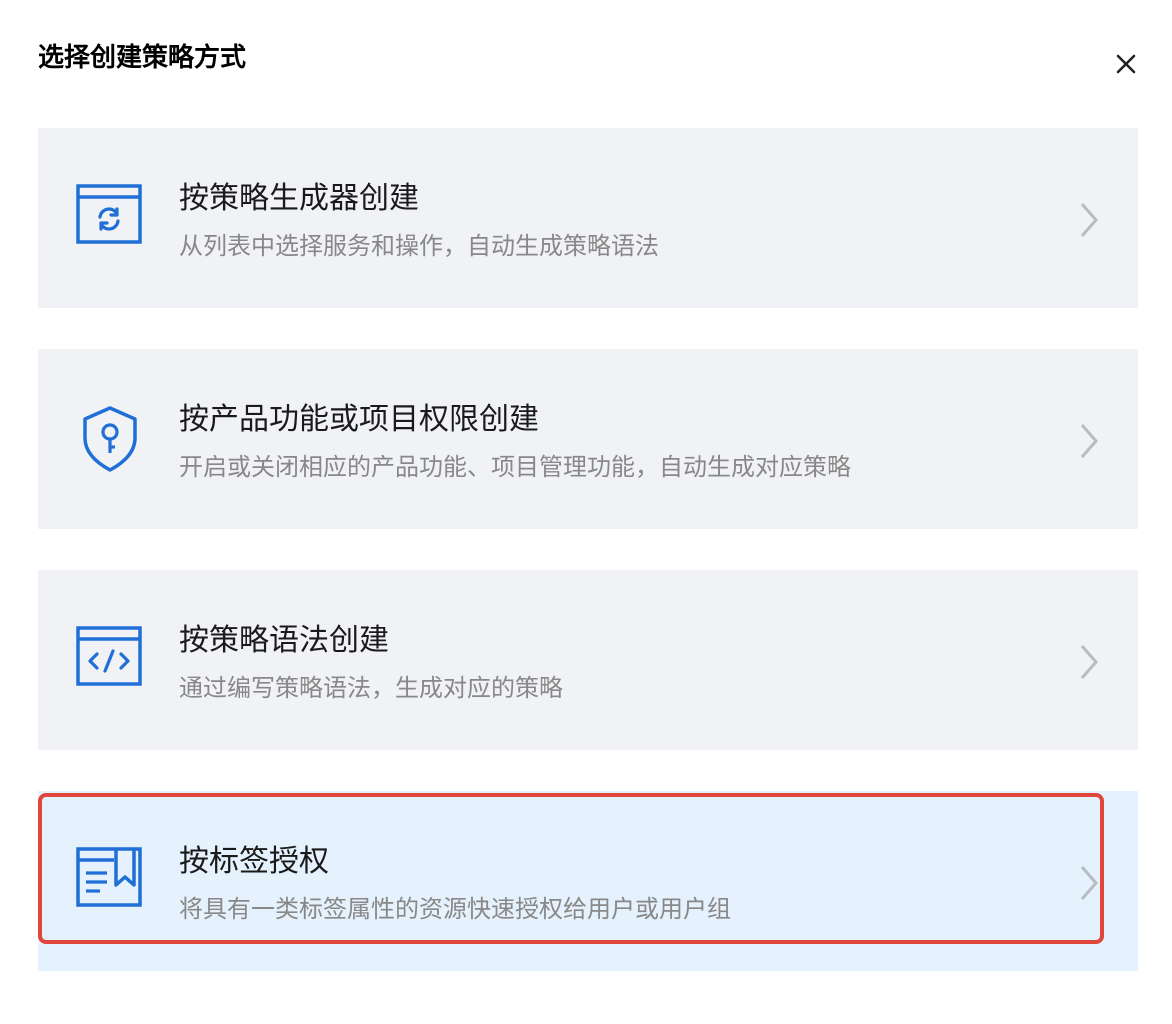  I want to click on option-description: 将具有一类标签属性的资源快速授权给用户或用户组, so click(455, 909).